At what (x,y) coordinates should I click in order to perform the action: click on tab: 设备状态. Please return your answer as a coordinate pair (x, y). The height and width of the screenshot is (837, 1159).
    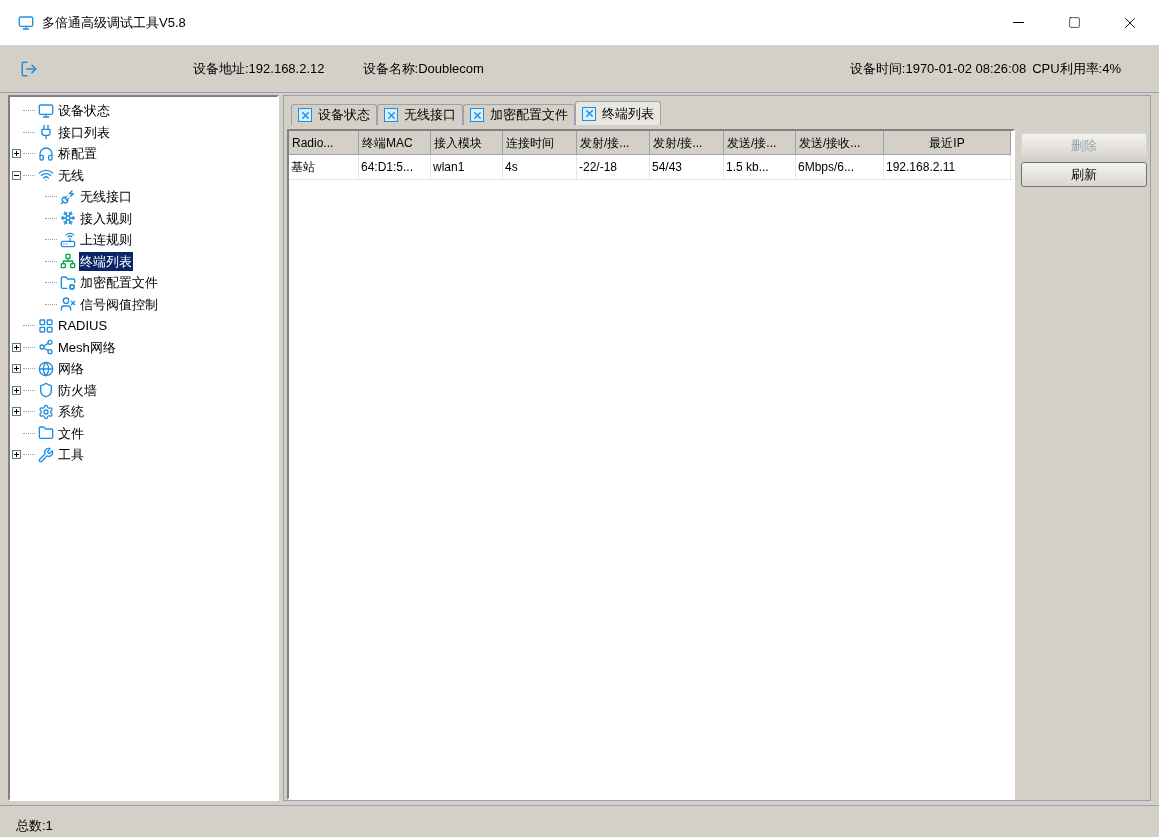
    Looking at the image, I should click on (334, 114).